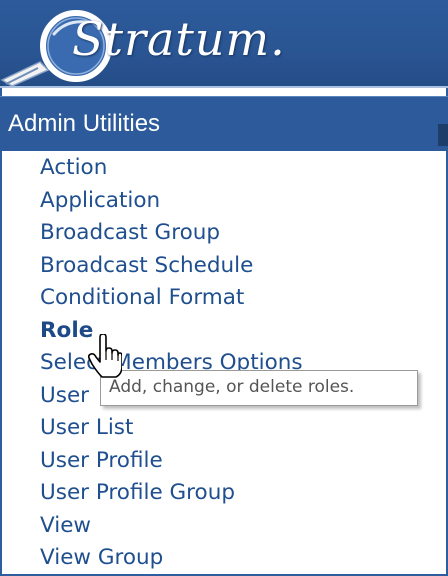 The height and width of the screenshot is (576, 448). What do you see at coordinates (443, 135) in the screenshot?
I see `header-edge-tab` at bounding box center [443, 135].